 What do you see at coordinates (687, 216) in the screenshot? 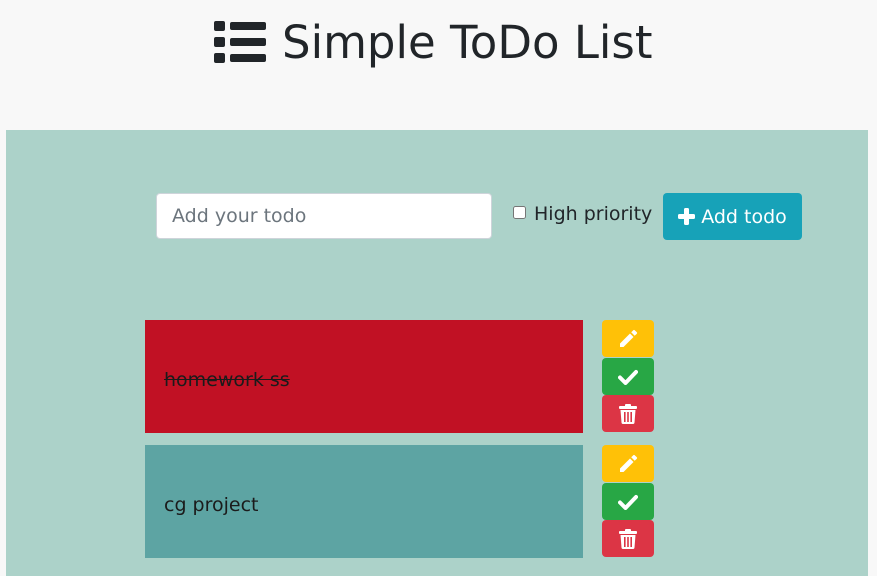
I see `plus-icon` at bounding box center [687, 216].